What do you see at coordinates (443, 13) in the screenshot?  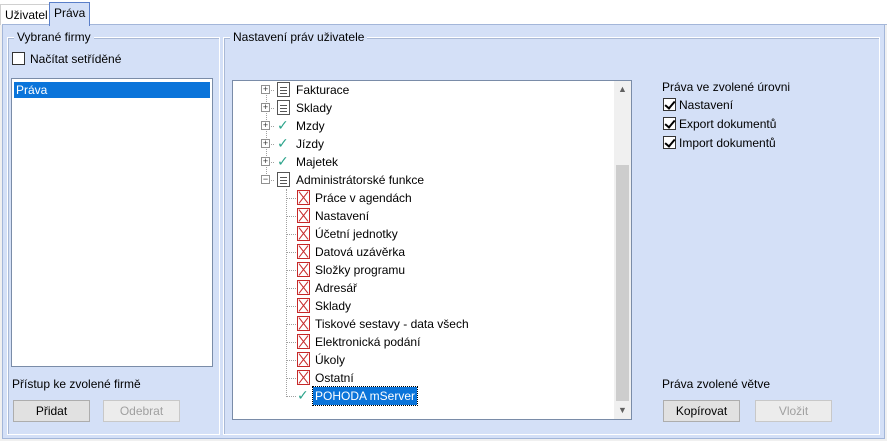 I see `tab-strip: Uživatel Práva` at bounding box center [443, 13].